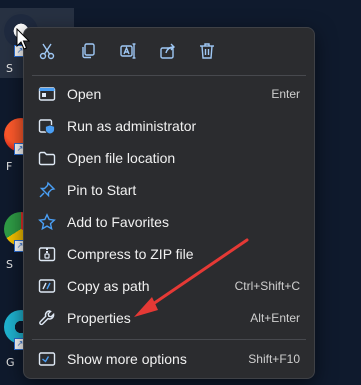 Image resolution: width=361 pixels, height=385 pixels. What do you see at coordinates (47, 286) in the screenshot?
I see `copy-path-icon` at bounding box center [47, 286].